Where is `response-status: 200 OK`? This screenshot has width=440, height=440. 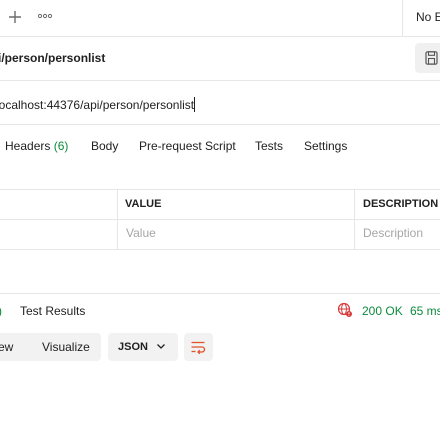 response-status: 200 OK is located at coordinates (382, 311).